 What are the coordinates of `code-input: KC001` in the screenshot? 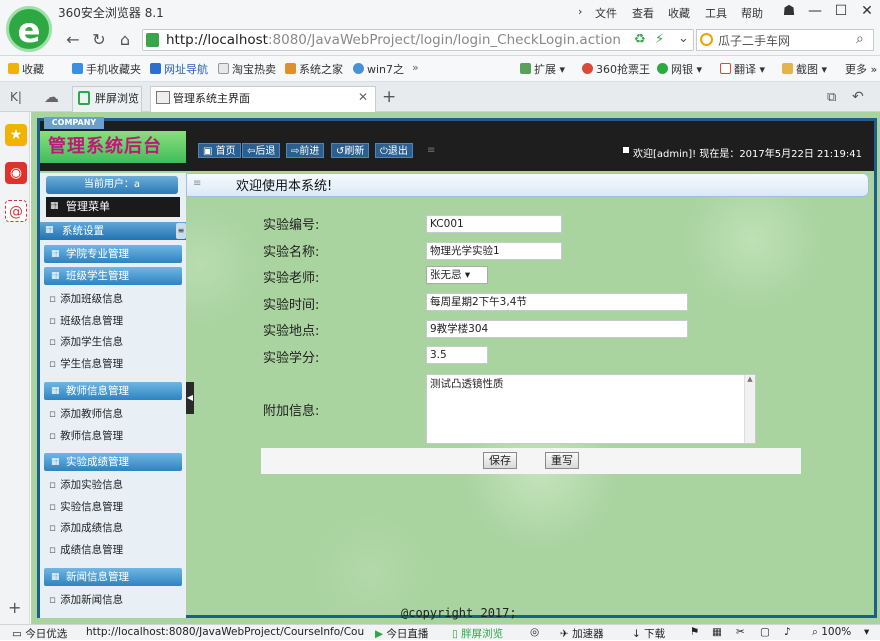 It's located at (494, 224).